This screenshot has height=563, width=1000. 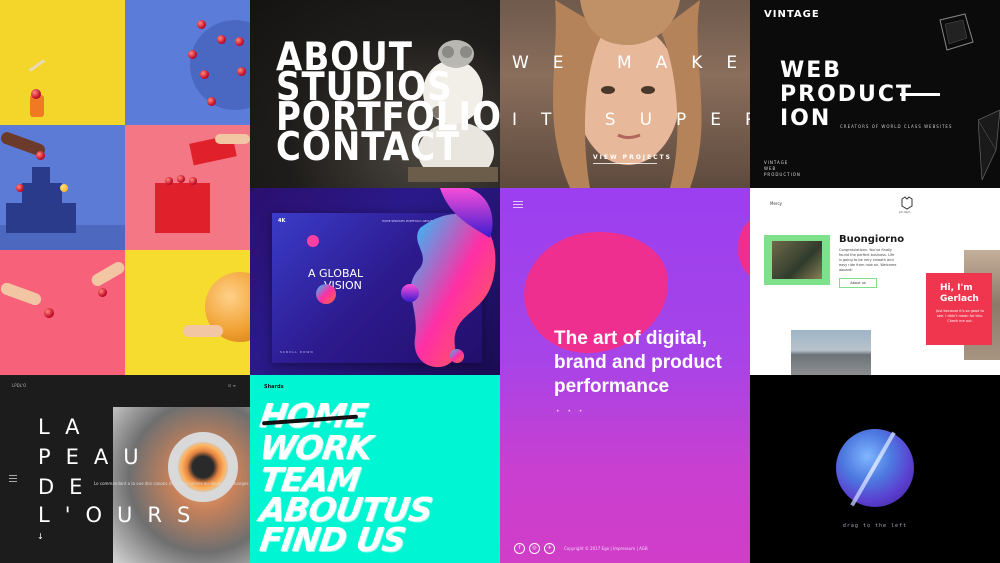 I want to click on title-product: PRODUCT, so click(x=847, y=94).